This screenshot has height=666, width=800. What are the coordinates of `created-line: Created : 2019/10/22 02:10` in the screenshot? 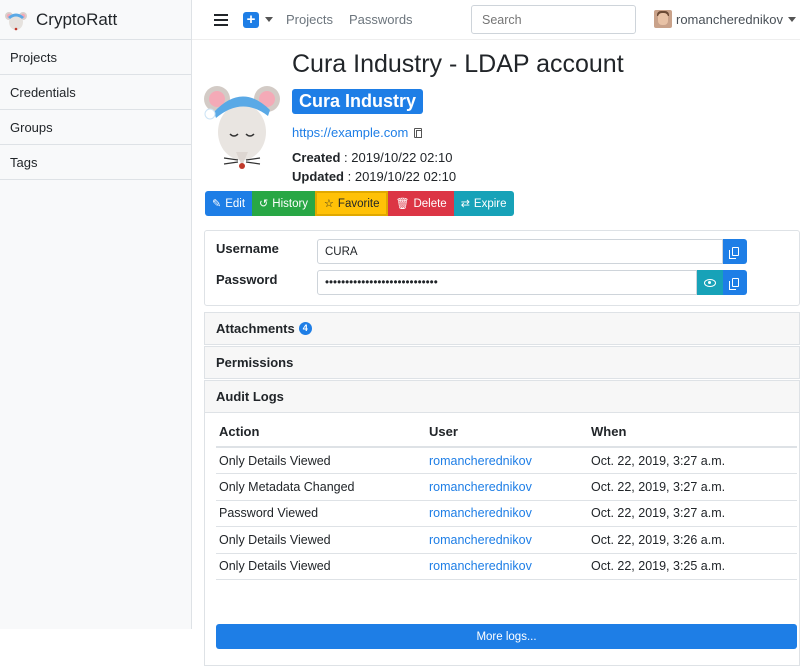 It's located at (372, 157).